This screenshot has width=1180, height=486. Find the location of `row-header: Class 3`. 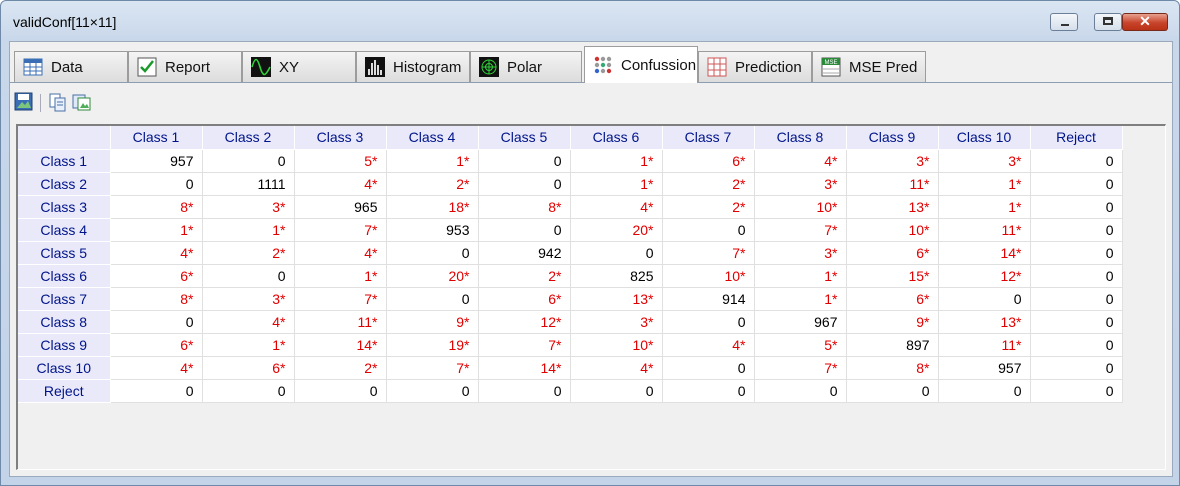

row-header: Class 3 is located at coordinates (64, 207).